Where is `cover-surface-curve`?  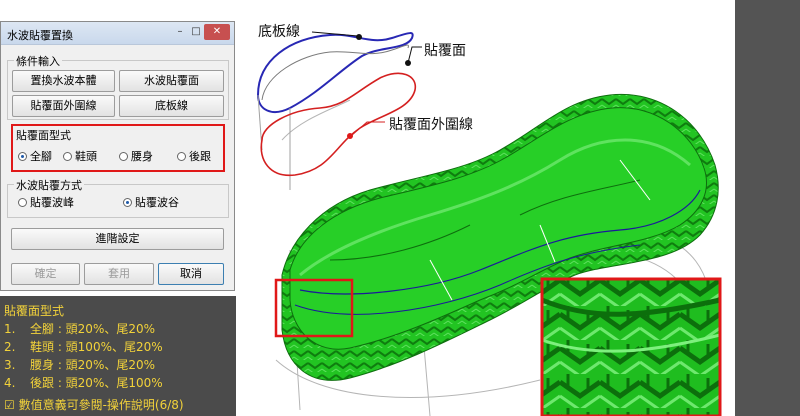 cover-surface-curve is located at coordinates (335, 72).